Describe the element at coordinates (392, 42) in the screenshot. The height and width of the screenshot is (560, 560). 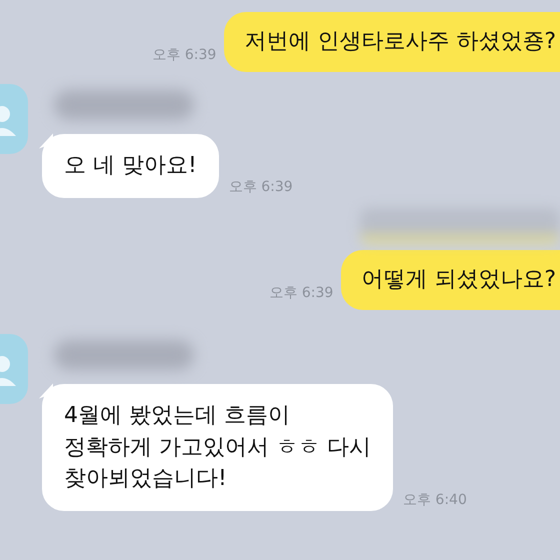
I see `message-bubble: 저번에 인생타로사주 하셨었죵?` at that location.